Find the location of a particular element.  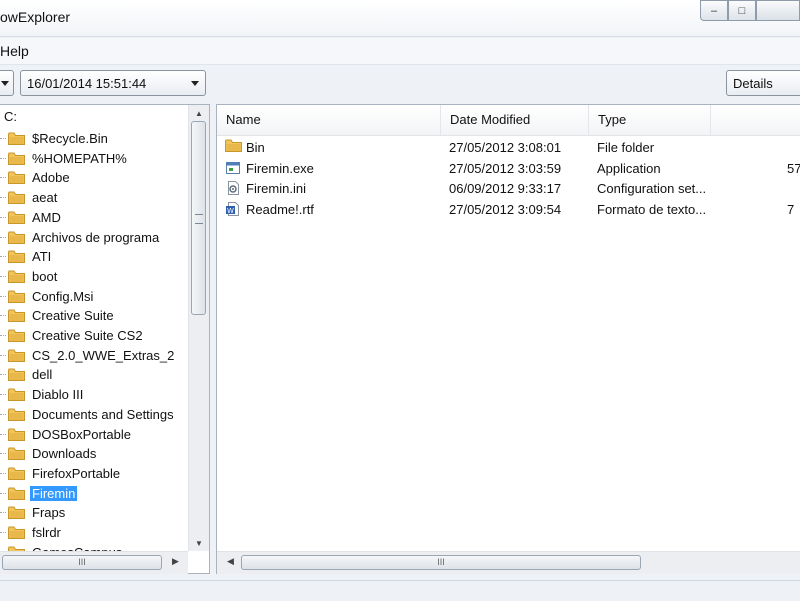

scroll-right-icon: ▶ is located at coordinates (175, 561).